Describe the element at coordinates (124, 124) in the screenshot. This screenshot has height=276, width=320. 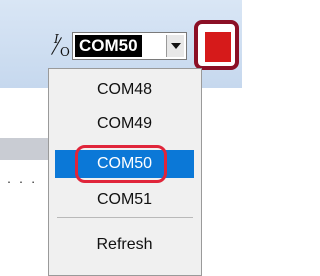
I see `dropdown-item-com49: COM49` at that location.